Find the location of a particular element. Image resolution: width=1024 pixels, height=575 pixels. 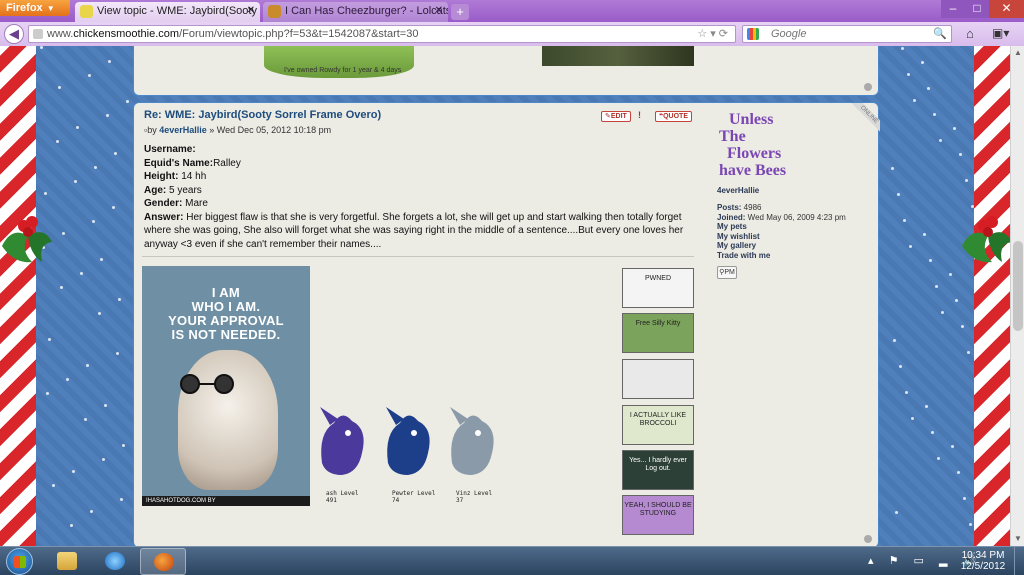

search-icon: 🔍 is located at coordinates (940, 33).